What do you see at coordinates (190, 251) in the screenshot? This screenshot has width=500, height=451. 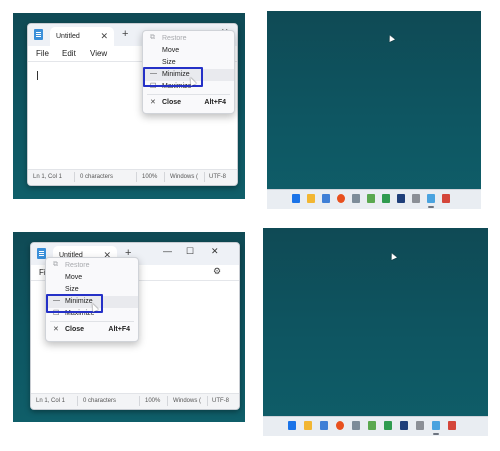 I see `maximize-window-icon: ☐` at bounding box center [190, 251].